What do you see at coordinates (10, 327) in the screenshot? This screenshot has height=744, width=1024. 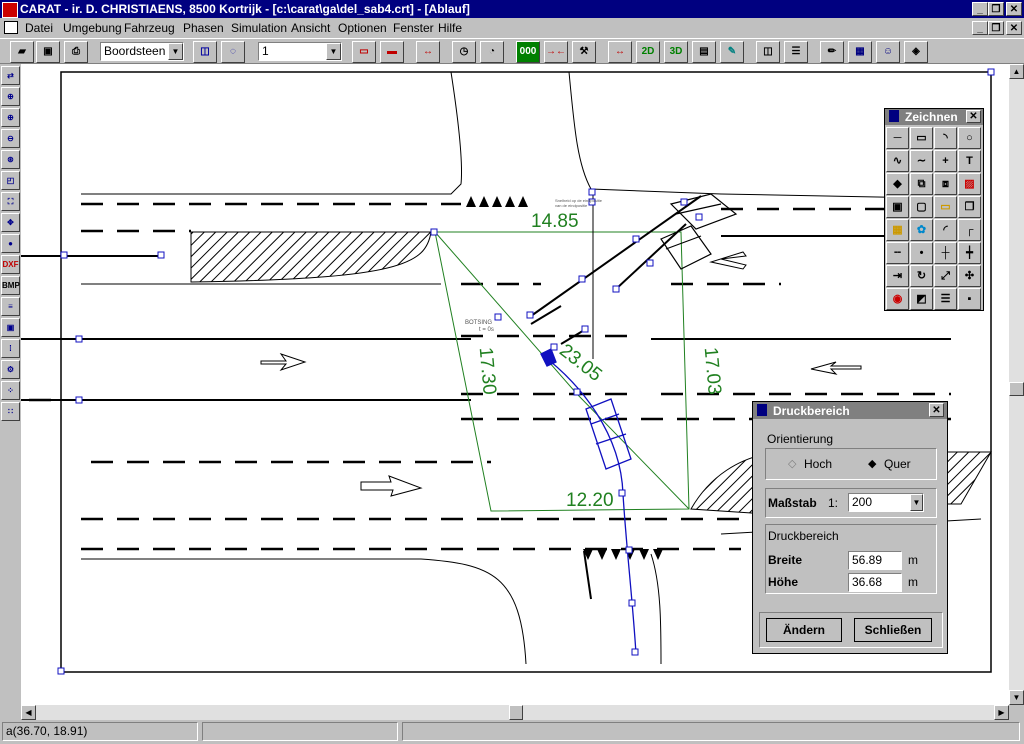 I see `camera-icon: ▣` at bounding box center [10, 327].